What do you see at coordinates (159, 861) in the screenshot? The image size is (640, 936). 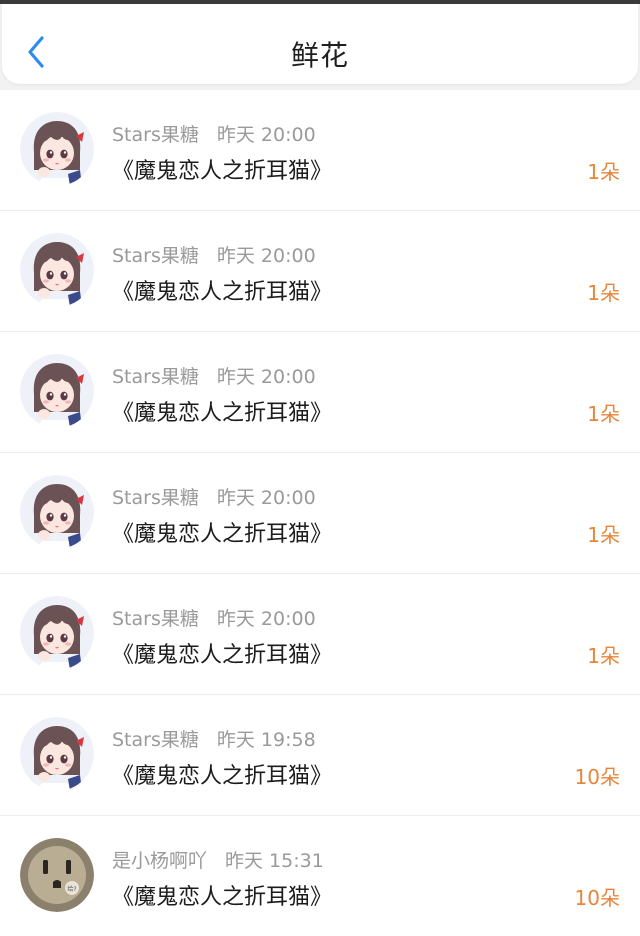 I see `username: 是小杨啊吖` at bounding box center [159, 861].